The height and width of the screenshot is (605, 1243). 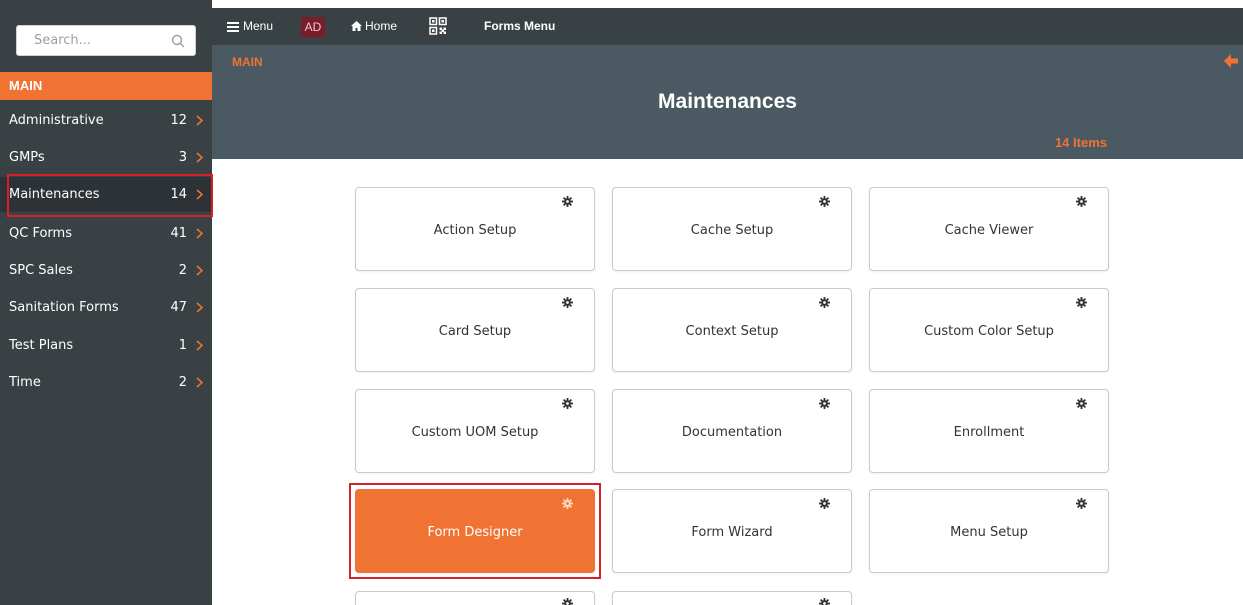 I want to click on card-form-wizard: Form Wizard, so click(x=732, y=531).